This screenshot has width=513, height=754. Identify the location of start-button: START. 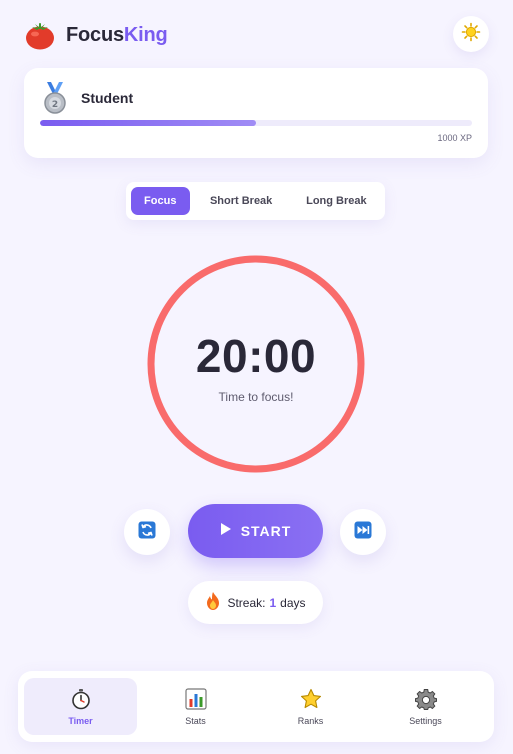
(255, 531).